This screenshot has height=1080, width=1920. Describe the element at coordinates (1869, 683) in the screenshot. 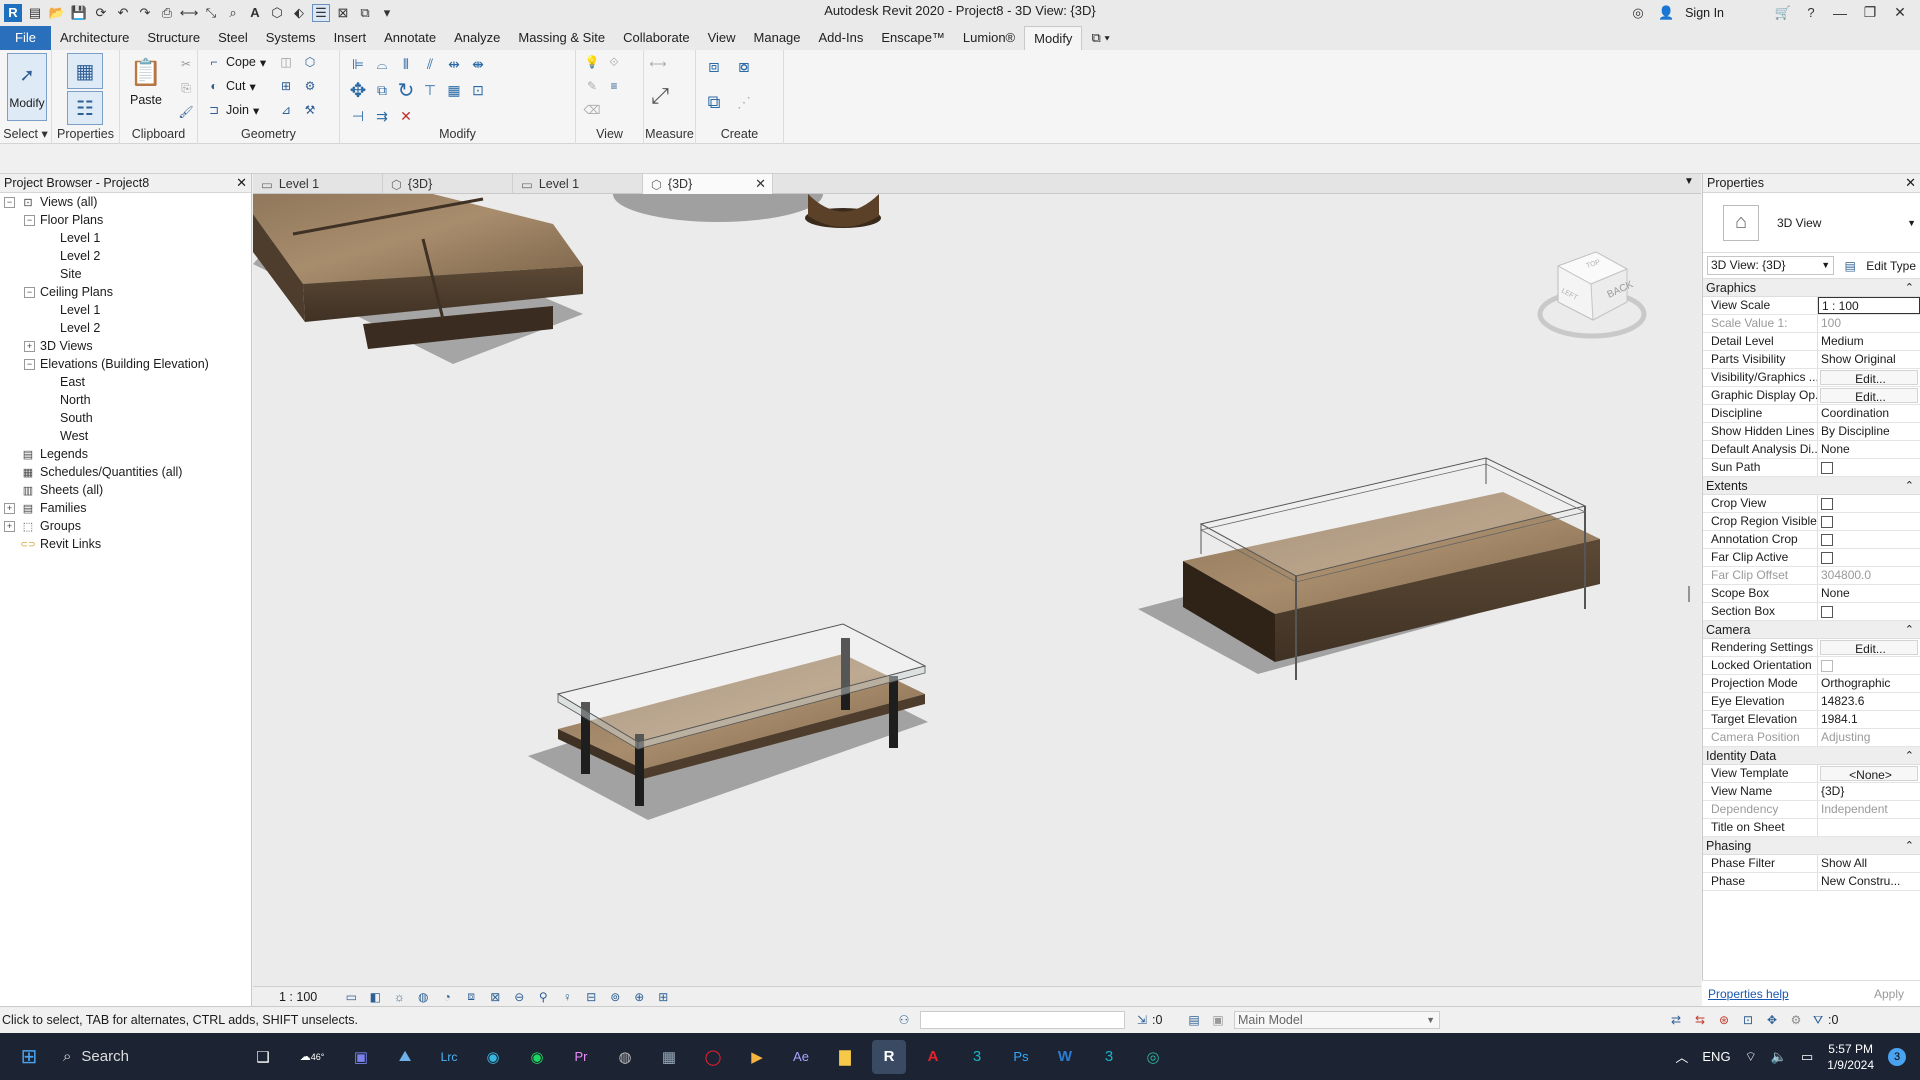

I see `property-value: Orthographic` at that location.